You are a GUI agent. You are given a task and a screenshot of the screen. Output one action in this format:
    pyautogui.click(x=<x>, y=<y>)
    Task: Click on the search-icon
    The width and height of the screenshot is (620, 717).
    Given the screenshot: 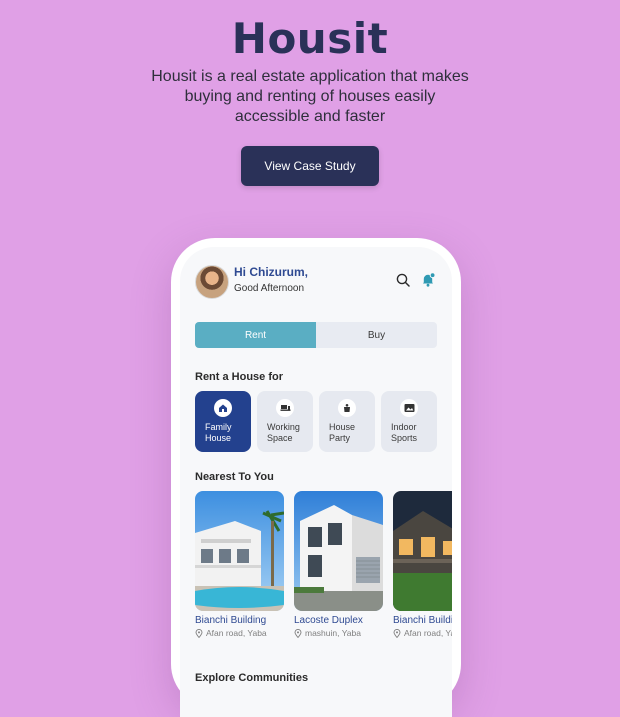 What is the action you would take?
    pyautogui.click(x=403, y=280)
    